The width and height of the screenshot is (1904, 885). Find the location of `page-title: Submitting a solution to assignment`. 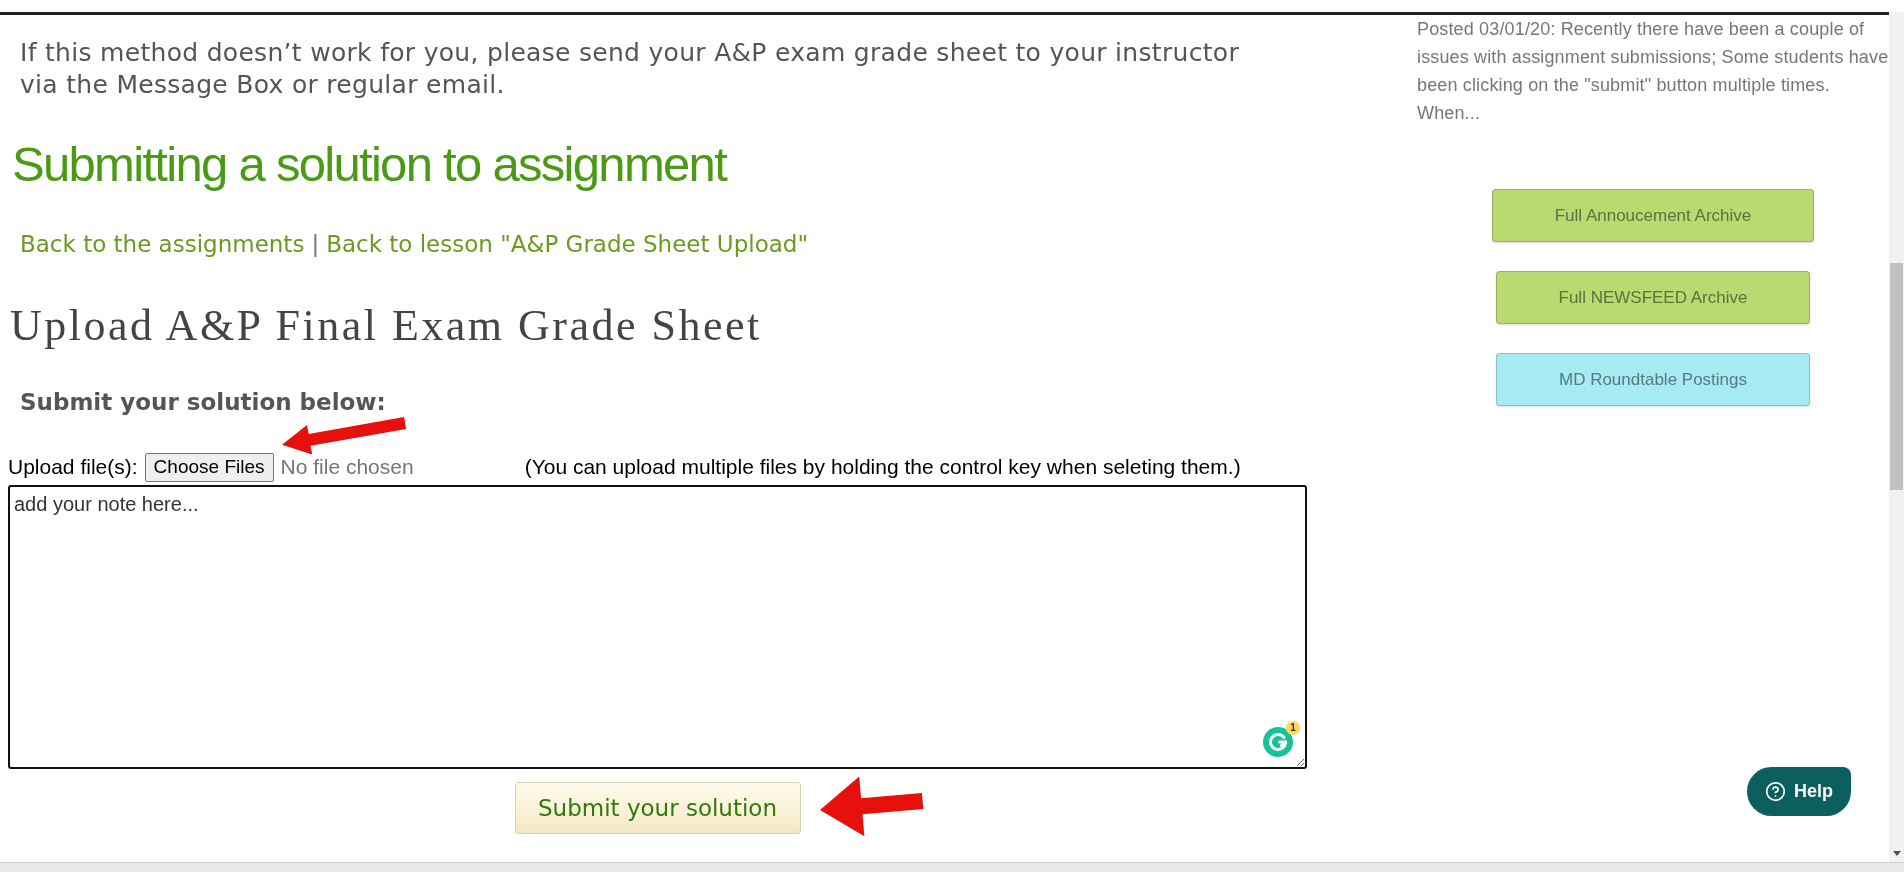

page-title: Submitting a solution to assignment is located at coordinates (369, 164).